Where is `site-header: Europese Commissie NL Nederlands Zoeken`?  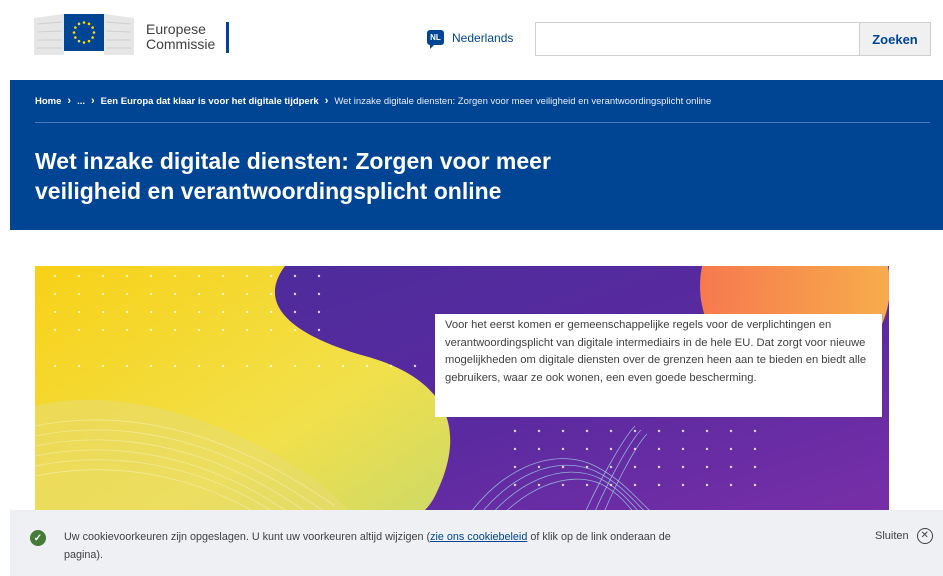 site-header: Europese Commissie NL Nederlands Zoeken is located at coordinates (471, 40).